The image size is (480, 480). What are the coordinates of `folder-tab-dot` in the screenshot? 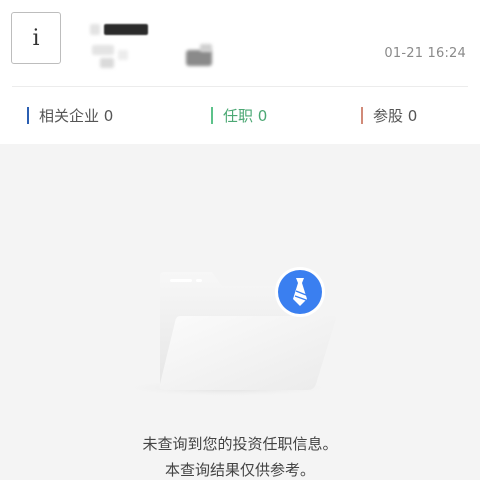 It's located at (199, 280).